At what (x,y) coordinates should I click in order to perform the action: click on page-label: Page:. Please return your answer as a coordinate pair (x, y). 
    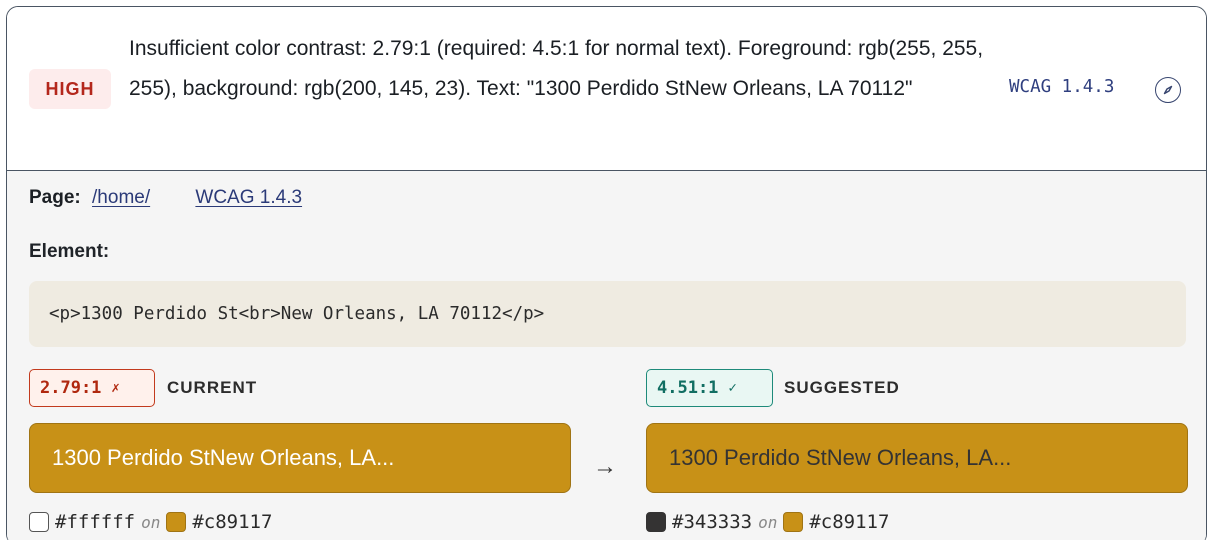
    Looking at the image, I should click on (55, 197).